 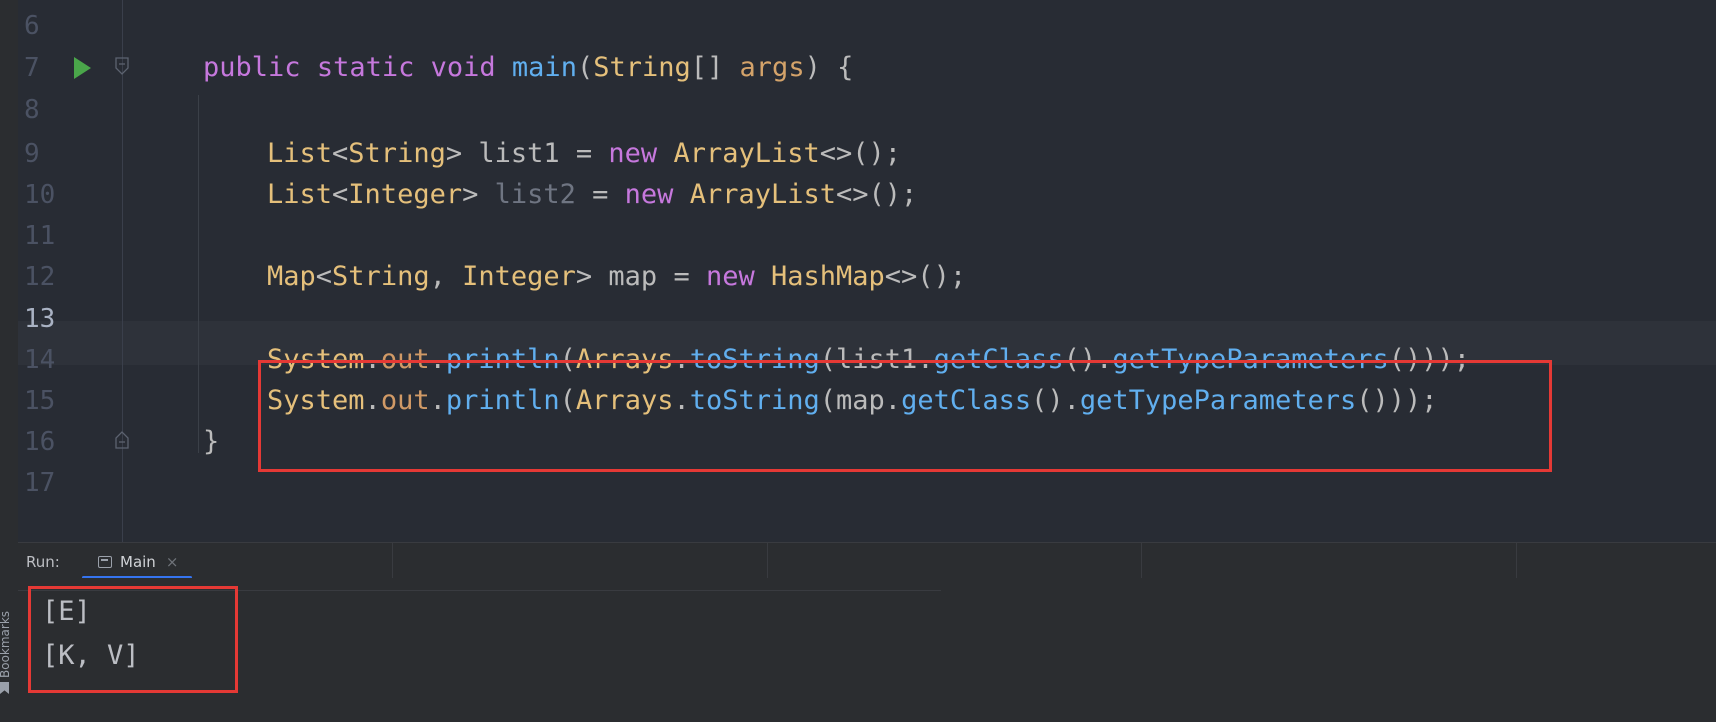 What do you see at coordinates (40, 401) in the screenshot?
I see `line-number: 15` at bounding box center [40, 401].